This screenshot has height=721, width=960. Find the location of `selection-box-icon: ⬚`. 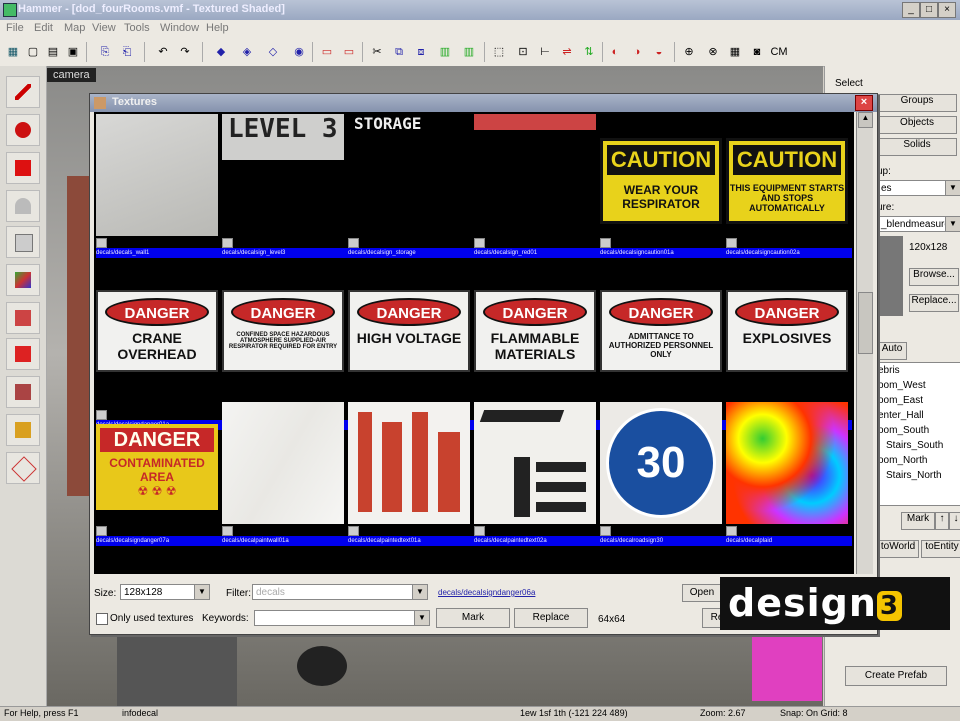

selection-box-icon: ⬚ is located at coordinates (499, 52).